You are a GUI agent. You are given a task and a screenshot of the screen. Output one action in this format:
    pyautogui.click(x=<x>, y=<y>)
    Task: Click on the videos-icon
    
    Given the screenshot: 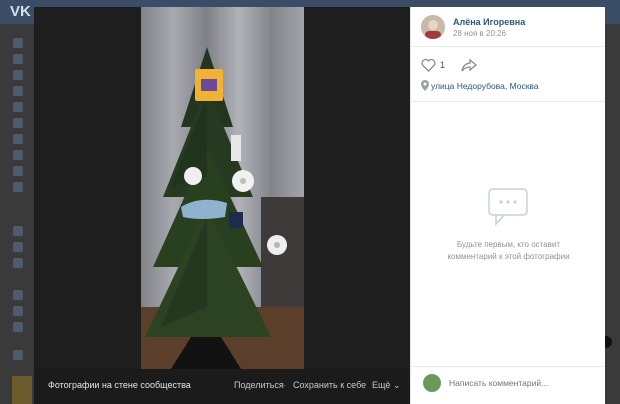 What is the action you would take?
    pyautogui.click(x=18, y=155)
    